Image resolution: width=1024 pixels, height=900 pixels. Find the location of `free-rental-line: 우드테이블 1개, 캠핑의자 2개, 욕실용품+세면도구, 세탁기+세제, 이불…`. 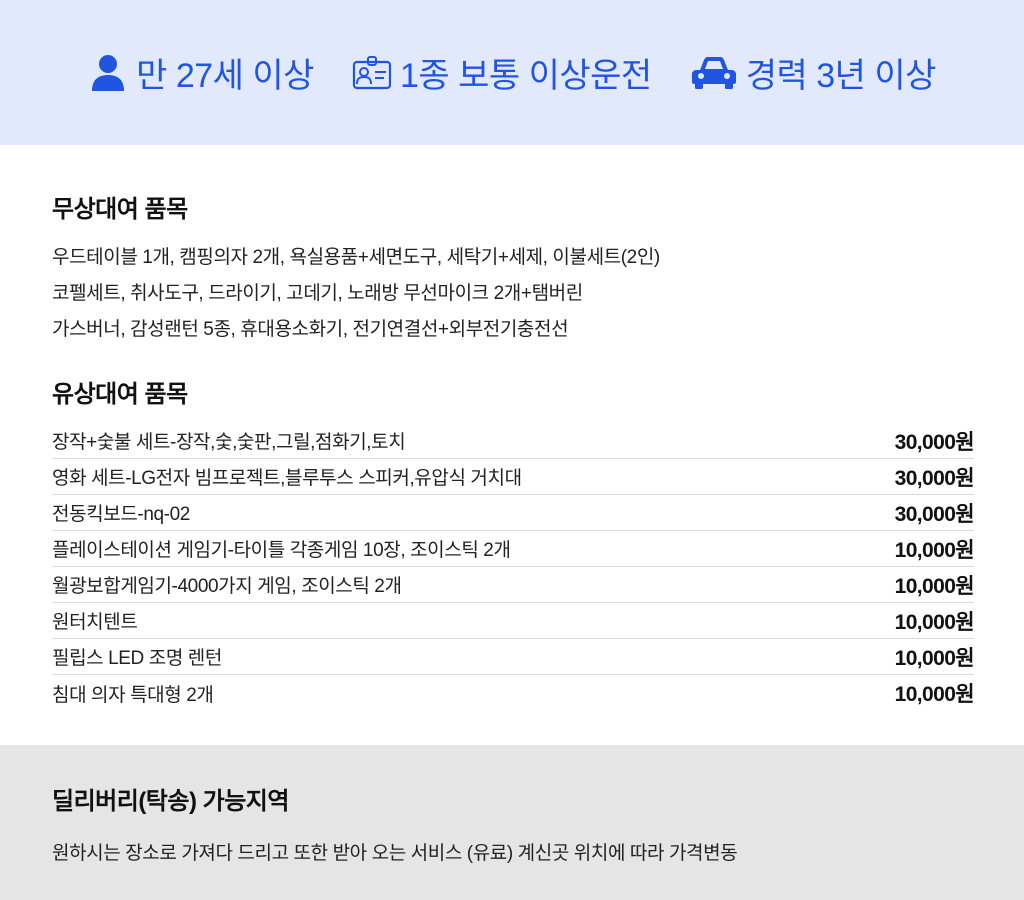

free-rental-line: 우드테이블 1개, 캠핑의자 2개, 욕실용품+세면도구, 세탁기+세제, 이불… is located at coordinates (356, 257).